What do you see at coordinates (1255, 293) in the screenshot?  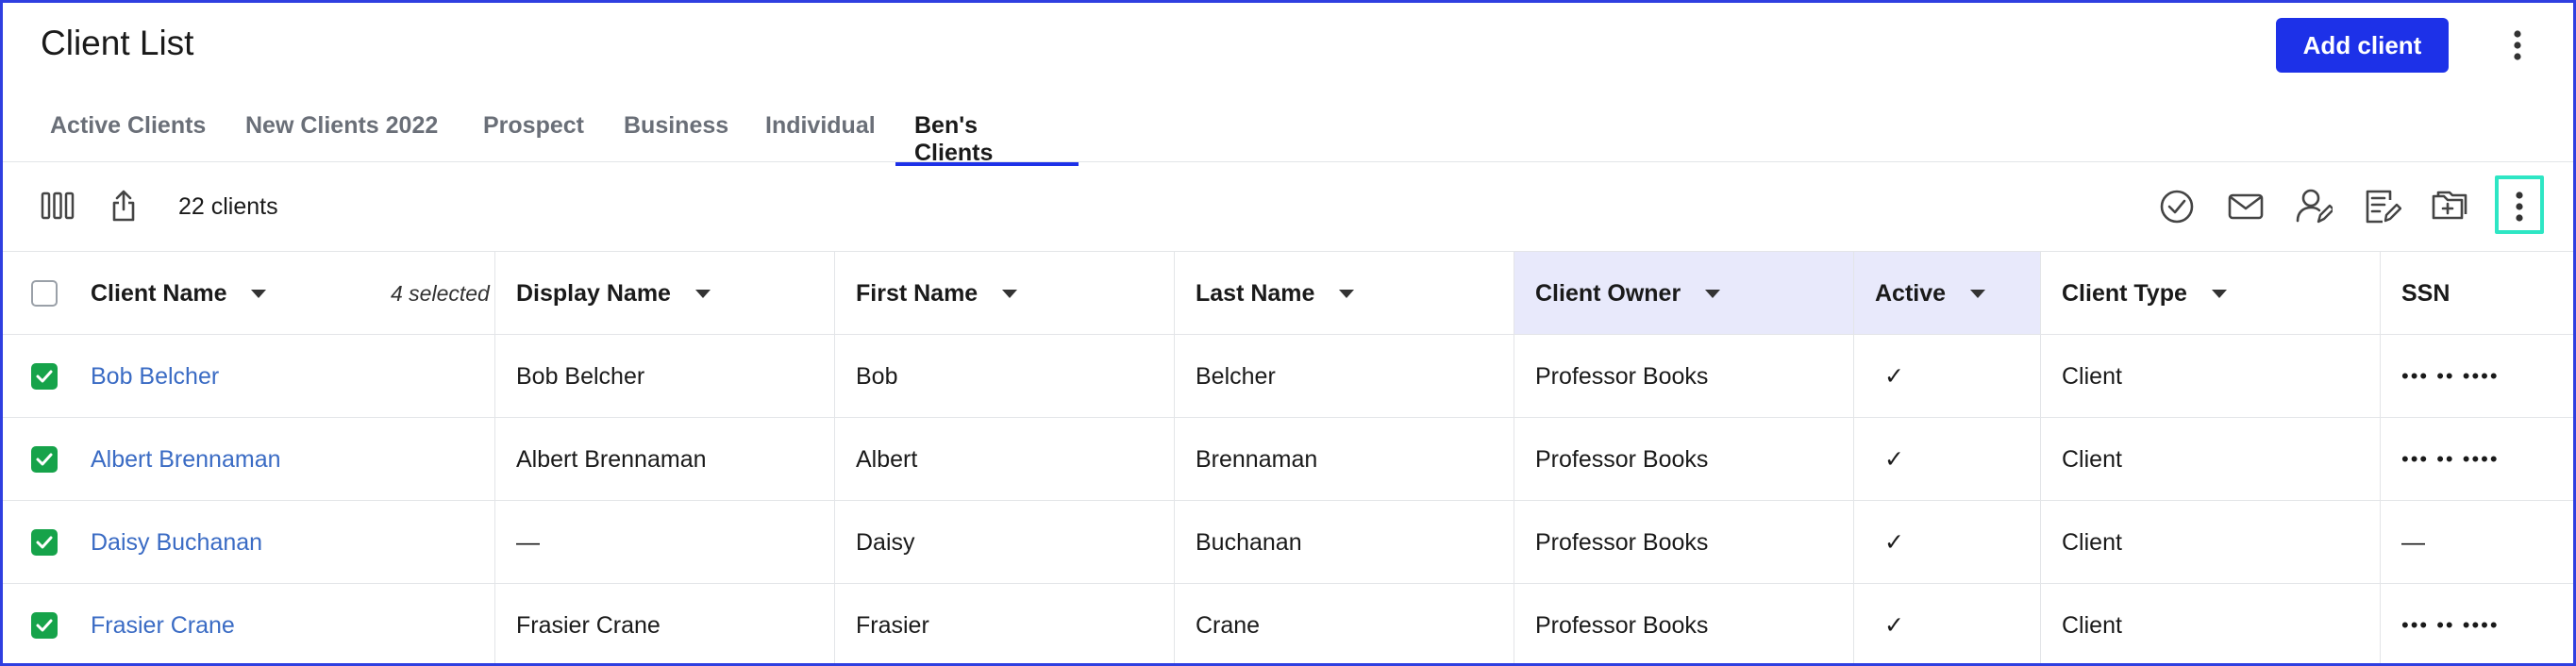 I see `column-label: Last Name` at bounding box center [1255, 293].